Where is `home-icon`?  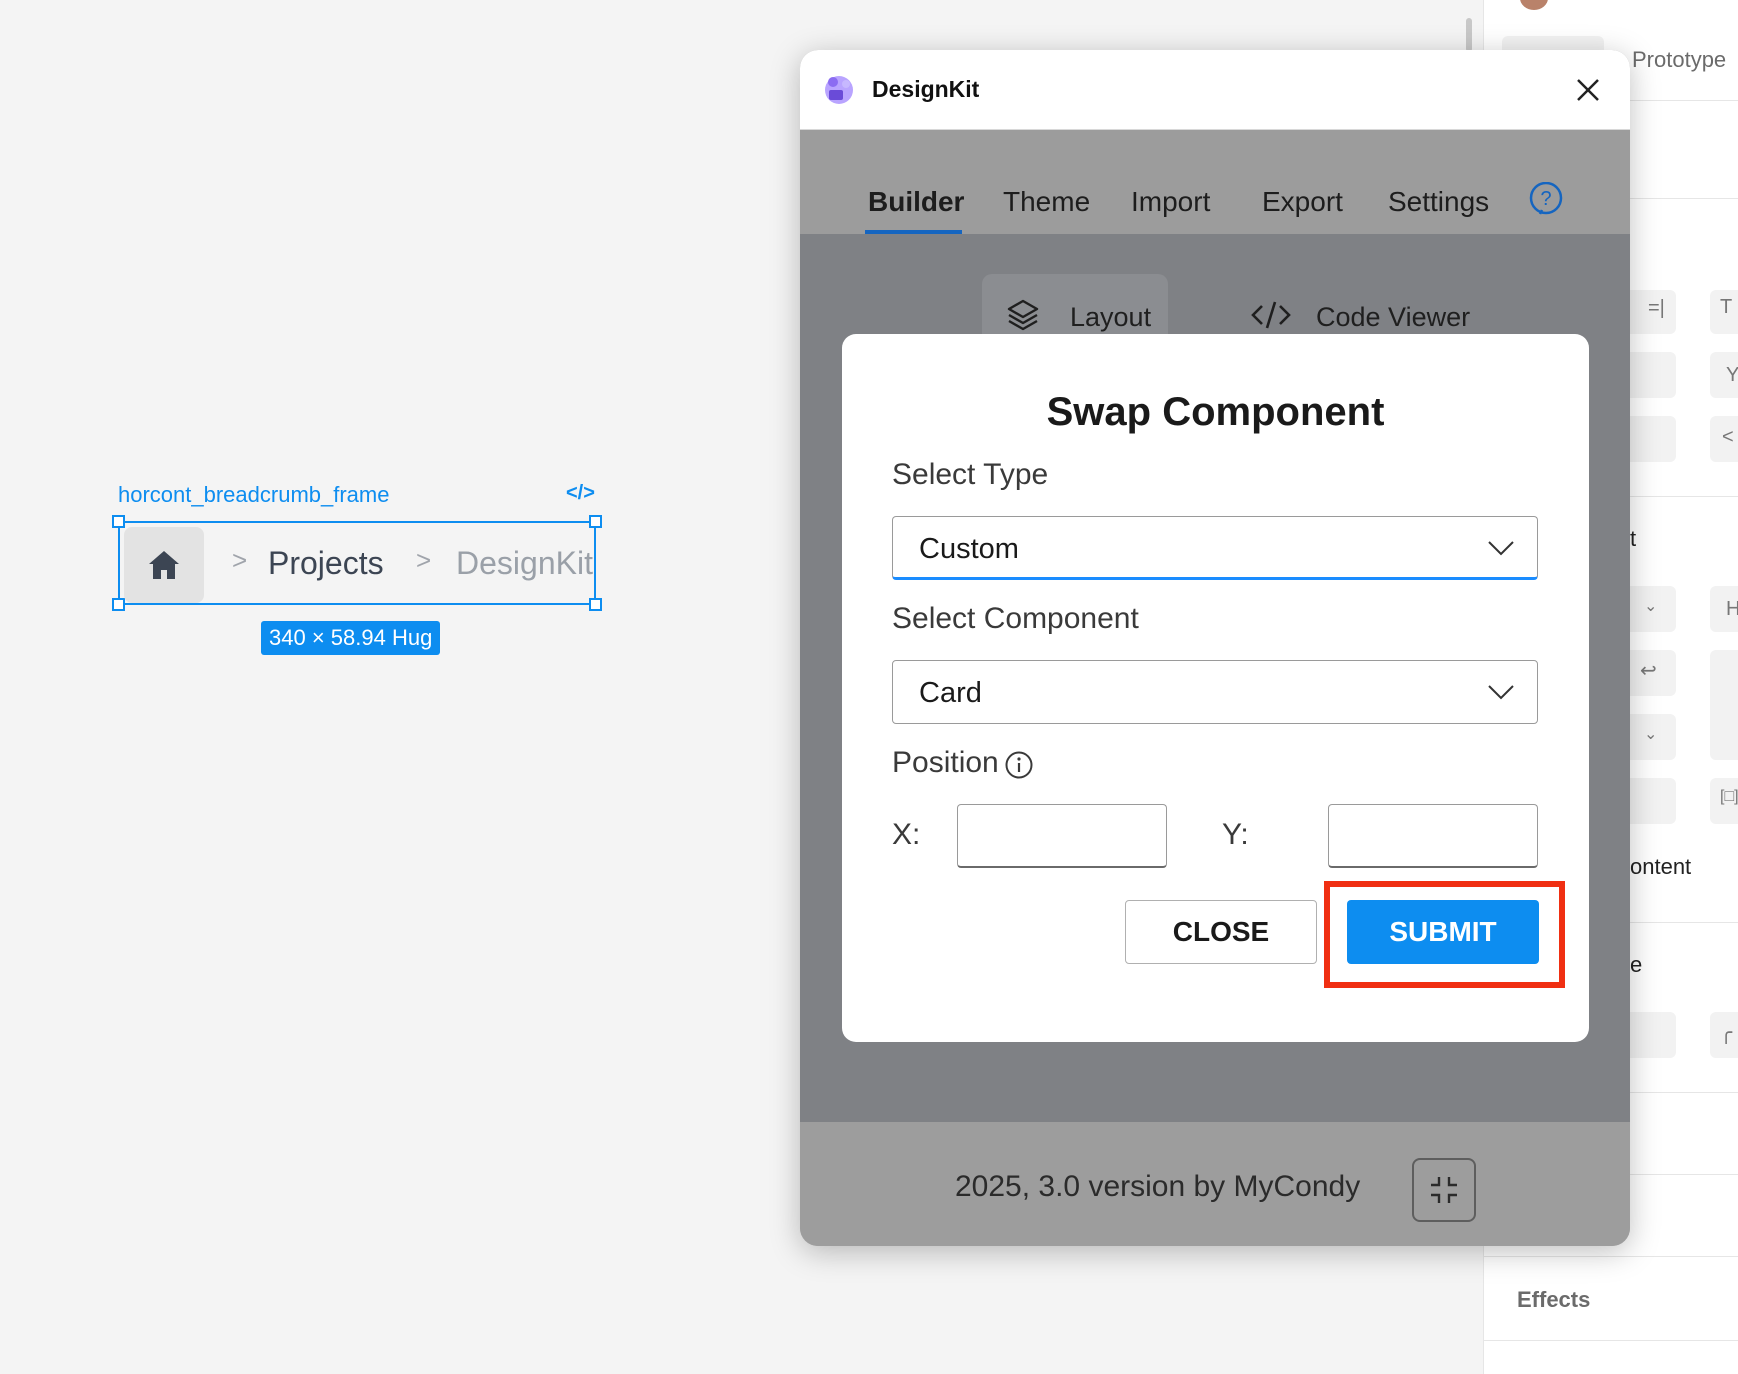
home-icon is located at coordinates (164, 565).